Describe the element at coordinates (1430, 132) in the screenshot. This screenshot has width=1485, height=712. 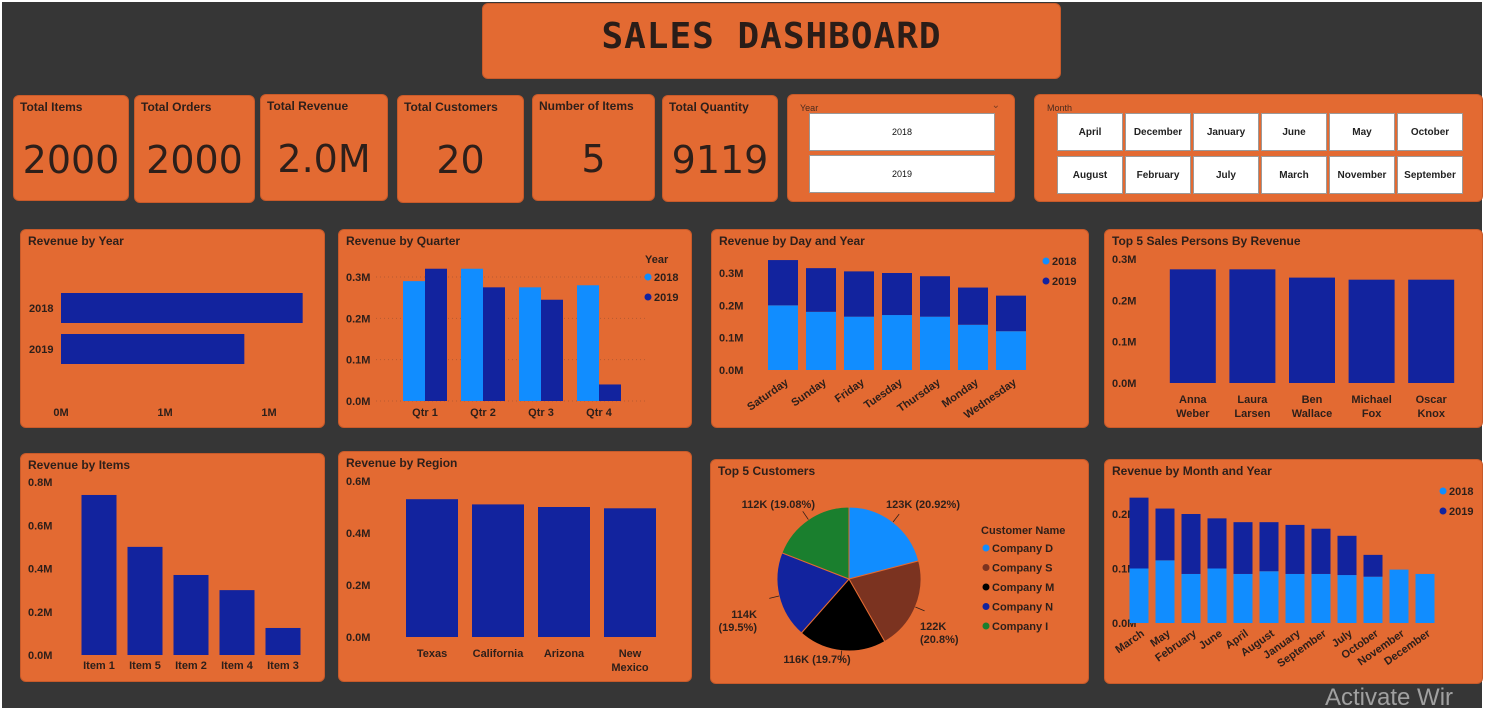
I see `month-option-october: October` at that location.